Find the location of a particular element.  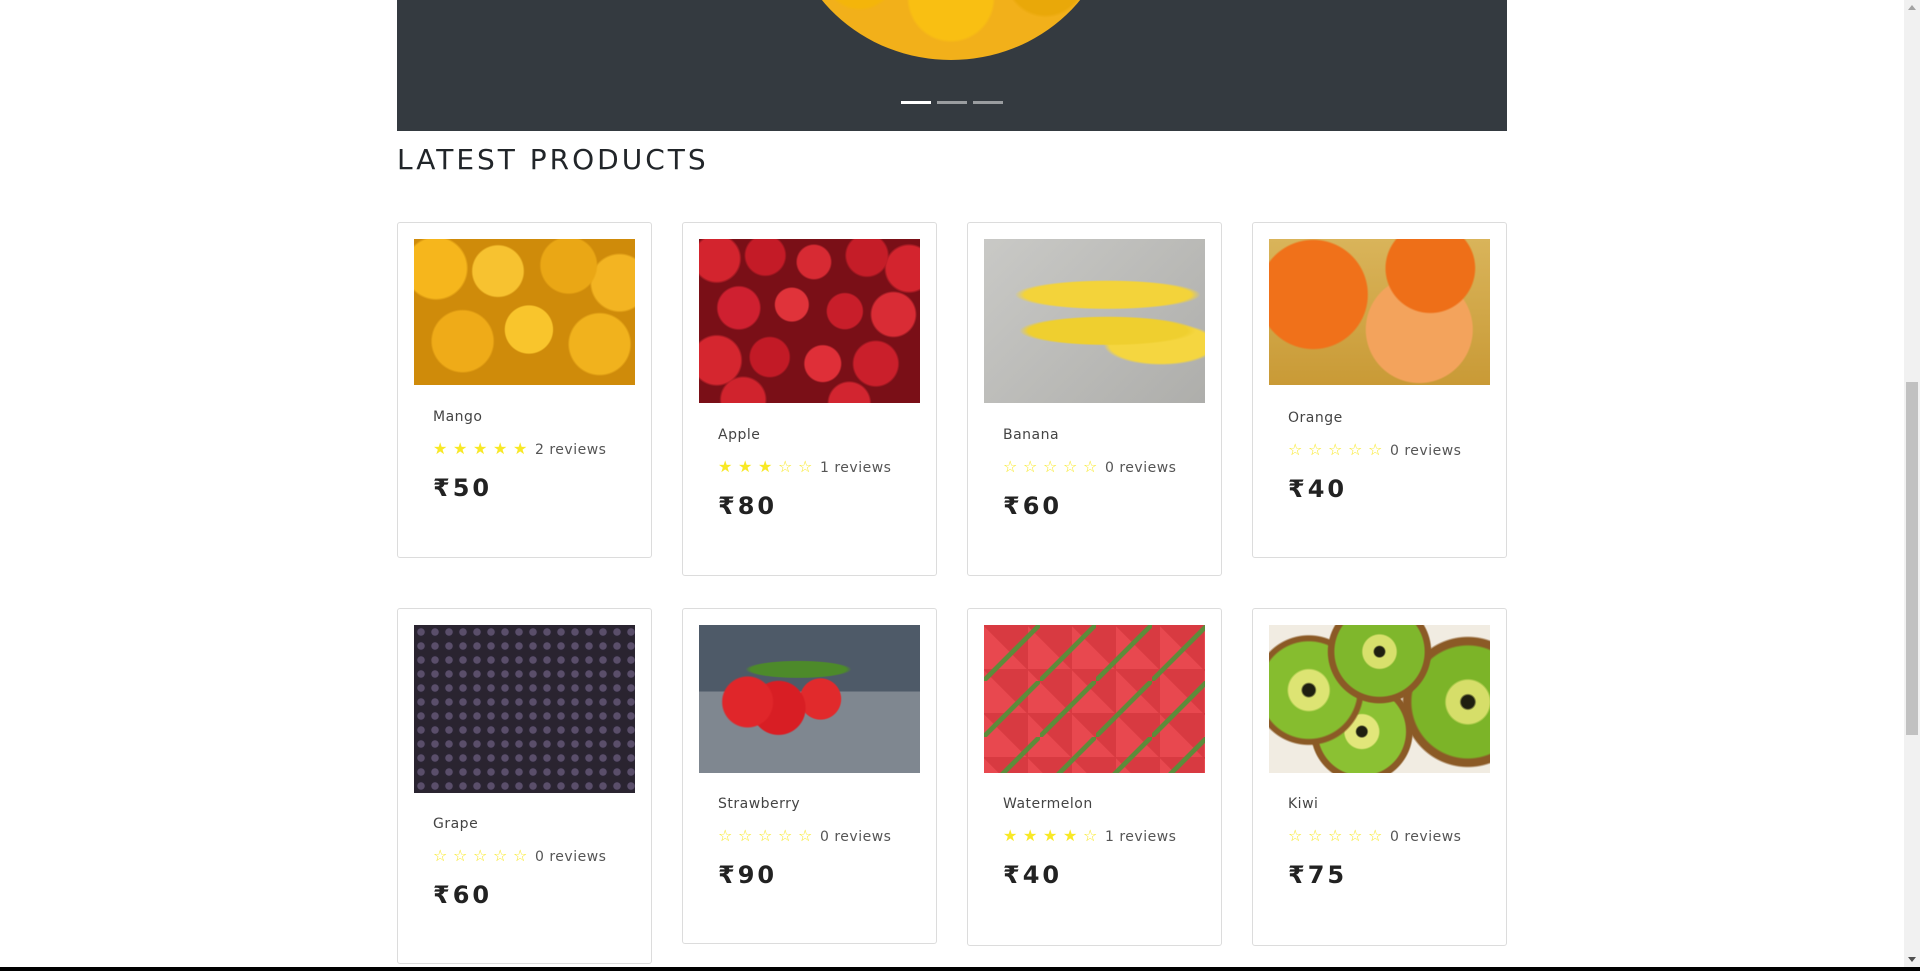

rating-stars: ★ ★ ★ ★ ★ is located at coordinates (483, 449).